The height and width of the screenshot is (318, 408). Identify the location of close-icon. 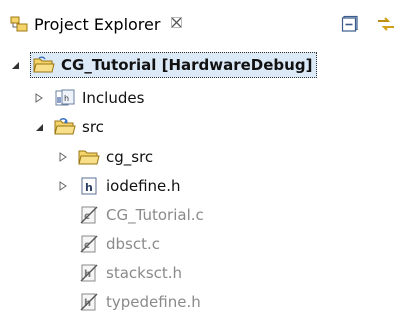
(177, 24).